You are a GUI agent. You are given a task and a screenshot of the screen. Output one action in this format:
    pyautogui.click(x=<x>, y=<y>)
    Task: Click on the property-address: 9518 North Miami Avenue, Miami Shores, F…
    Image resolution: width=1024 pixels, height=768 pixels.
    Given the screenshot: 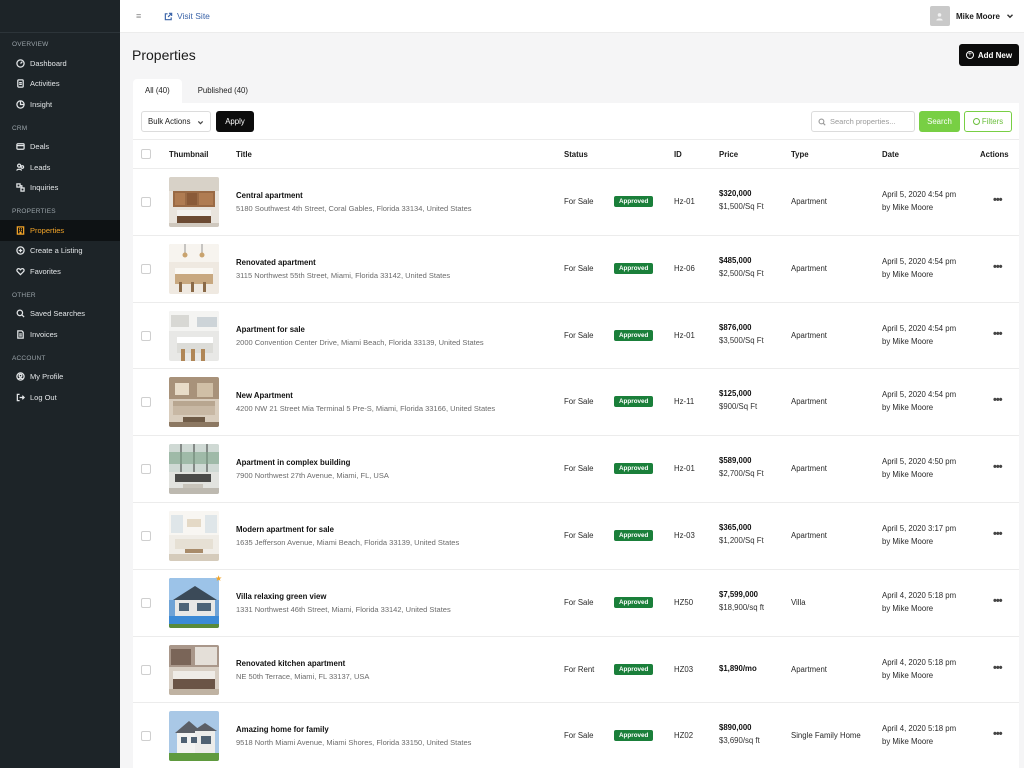 What is the action you would take?
    pyautogui.click(x=354, y=743)
    